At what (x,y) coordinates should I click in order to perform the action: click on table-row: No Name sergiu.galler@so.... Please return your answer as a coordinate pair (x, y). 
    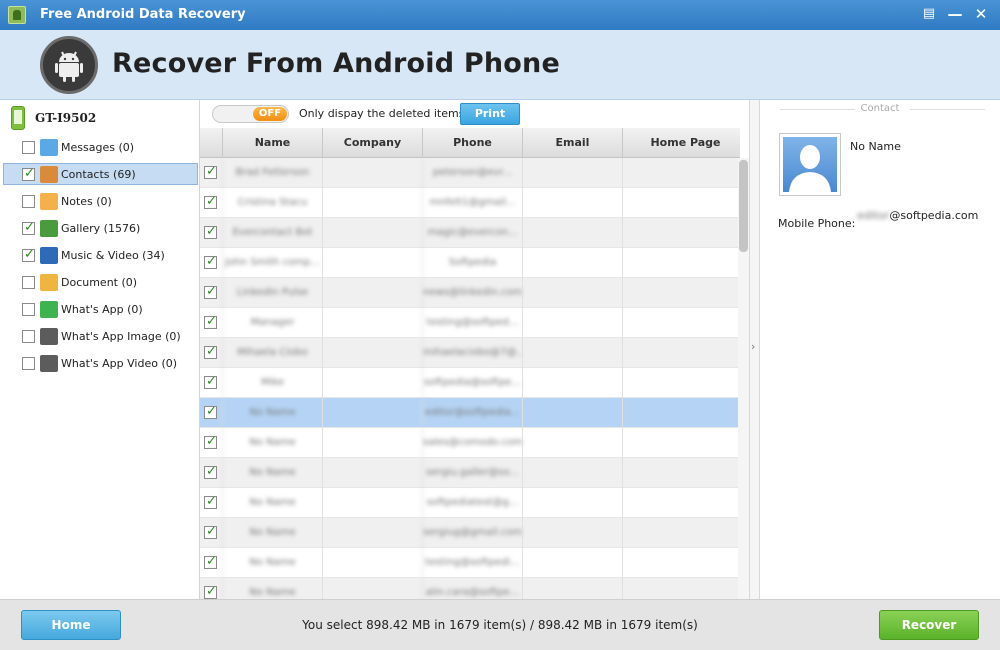
    Looking at the image, I should click on (470, 473).